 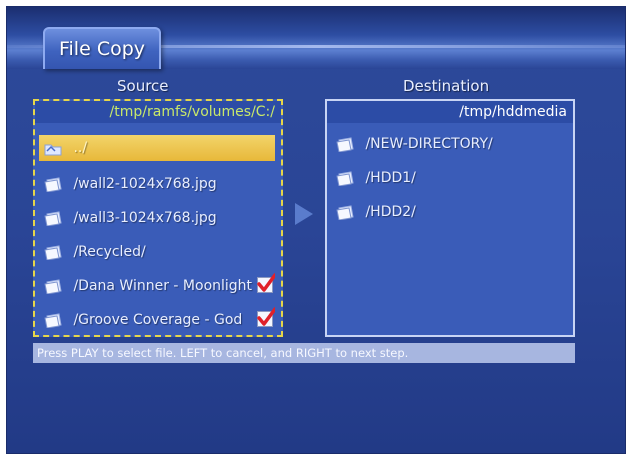 I want to click on folder-up-icon, so click(x=53, y=149).